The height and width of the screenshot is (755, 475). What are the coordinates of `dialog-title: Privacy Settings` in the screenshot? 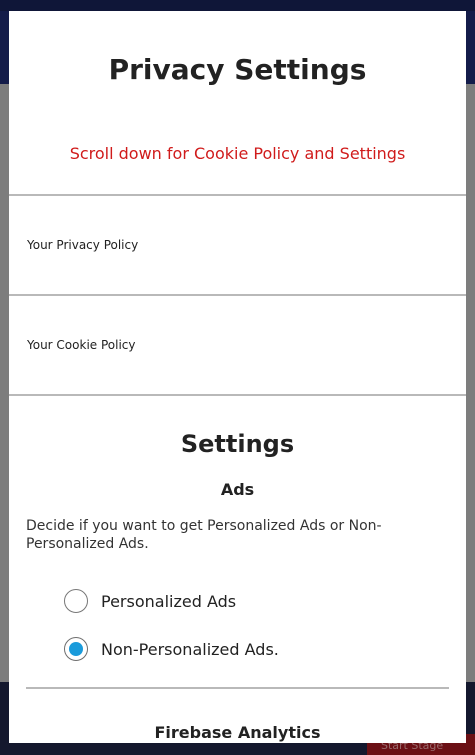 It's located at (237, 69).